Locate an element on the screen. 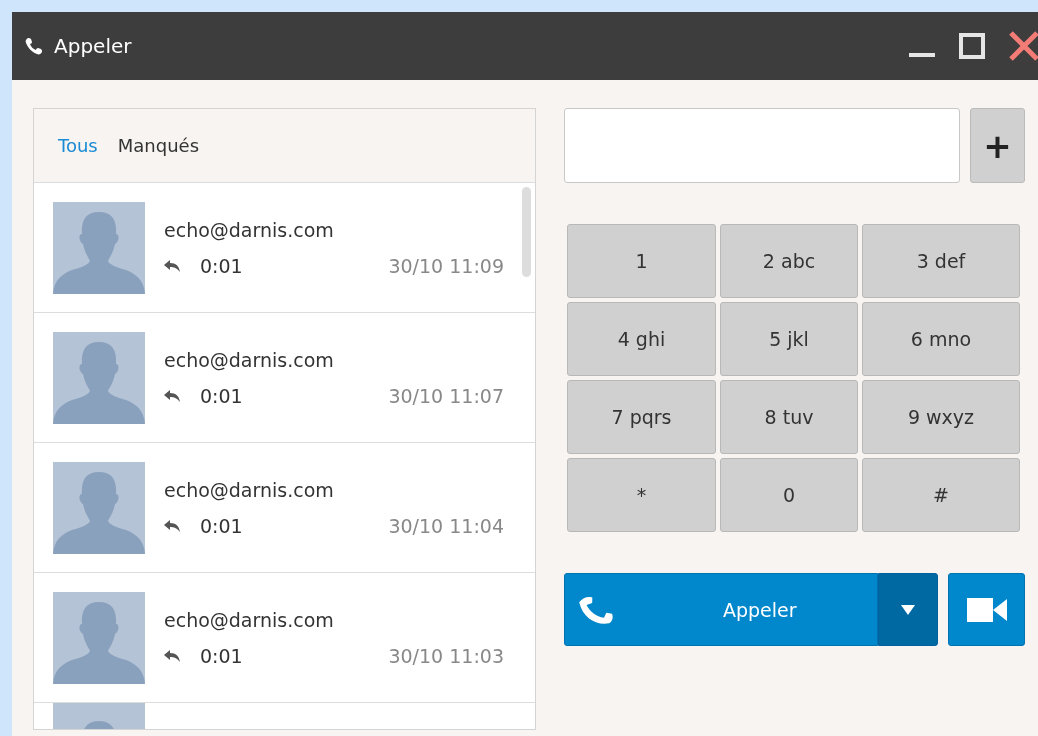  keypad-key: # is located at coordinates (941, 495).